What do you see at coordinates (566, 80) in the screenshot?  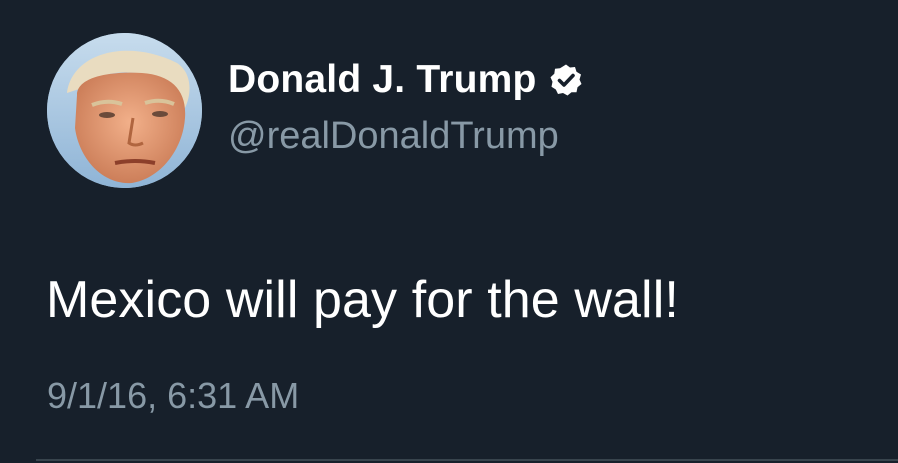 I see `verified-badge-icon` at bounding box center [566, 80].